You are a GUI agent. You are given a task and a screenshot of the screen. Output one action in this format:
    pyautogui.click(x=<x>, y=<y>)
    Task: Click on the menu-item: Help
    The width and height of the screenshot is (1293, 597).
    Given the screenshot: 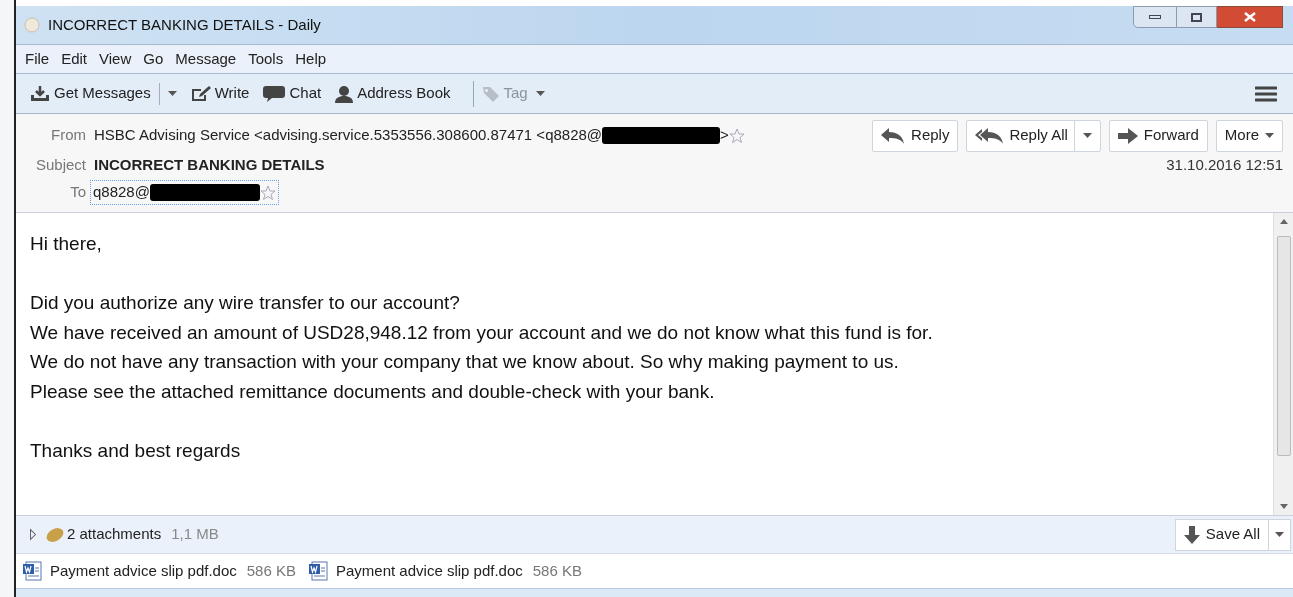 What is the action you would take?
    pyautogui.click(x=311, y=59)
    